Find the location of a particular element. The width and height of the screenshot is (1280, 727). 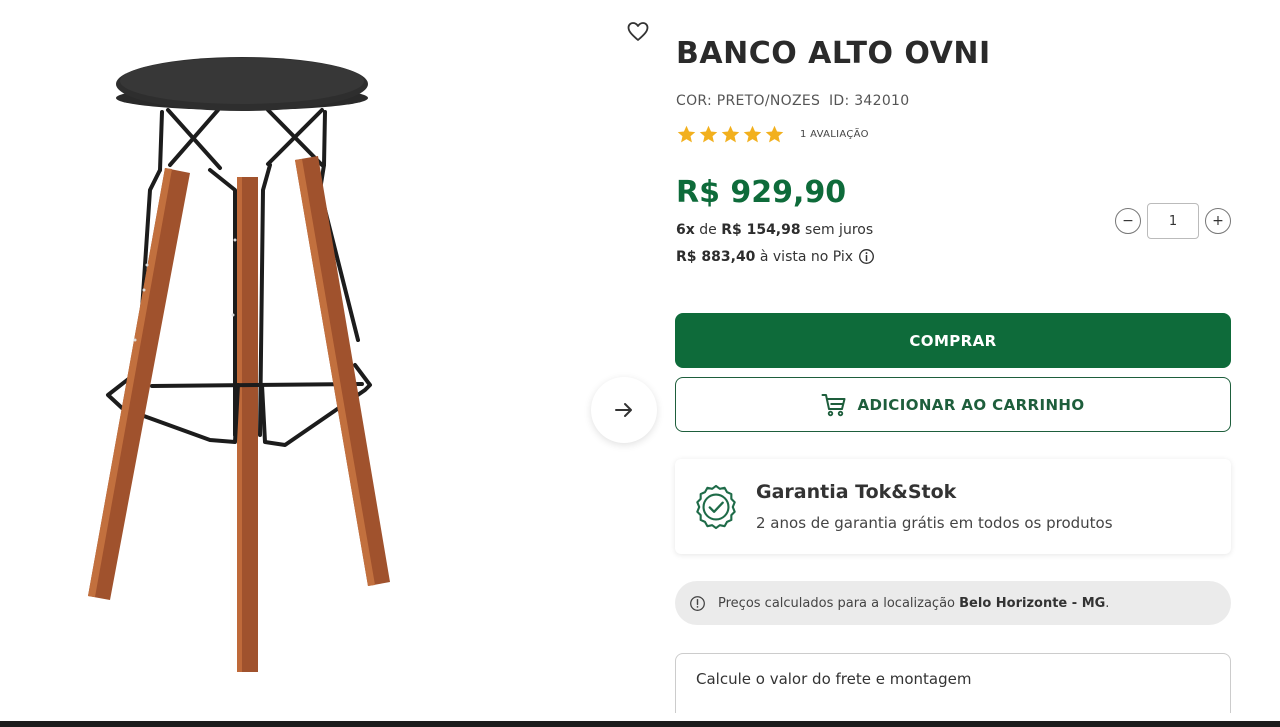

heart-icon is located at coordinates (638, 31).